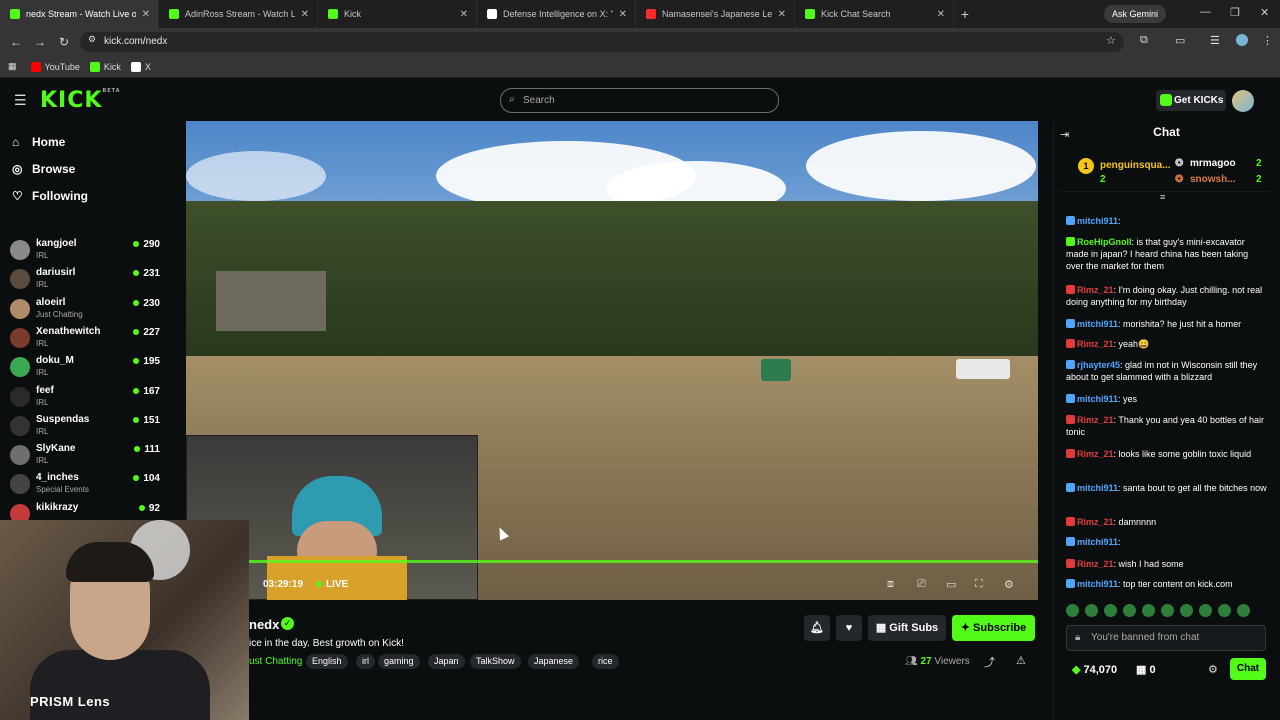 This screenshot has height=720, width=1280. Describe the element at coordinates (1248, 669) in the screenshot. I see `send-chat-button: Chat` at that location.